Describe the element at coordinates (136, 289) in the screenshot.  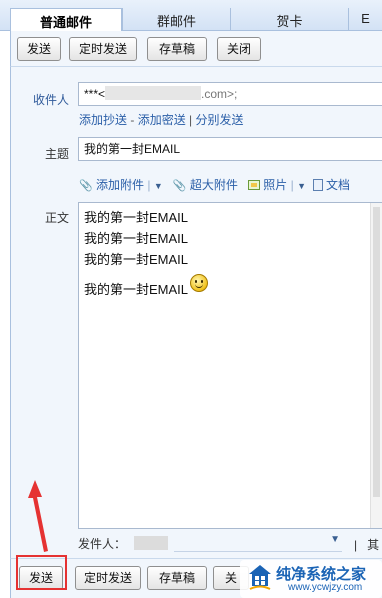
I see `body-line-text: 我的第一封EMAIL` at that location.